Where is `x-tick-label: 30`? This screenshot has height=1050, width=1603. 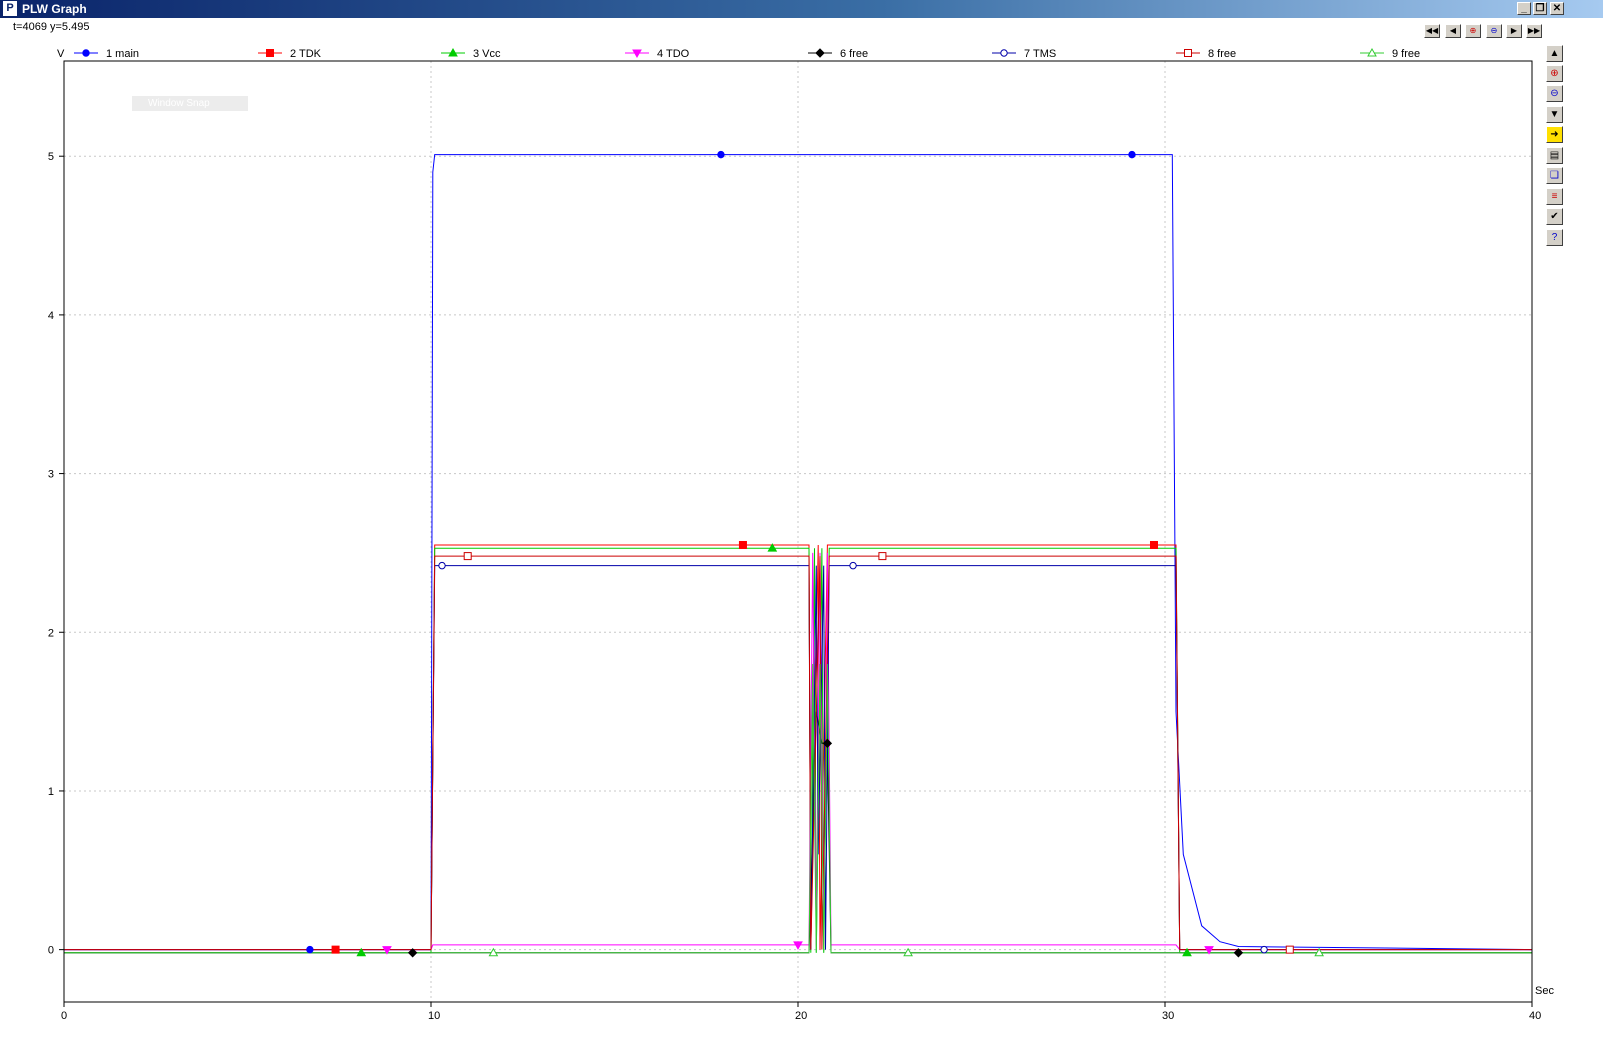
x-tick-label: 30 is located at coordinates (1168, 1016).